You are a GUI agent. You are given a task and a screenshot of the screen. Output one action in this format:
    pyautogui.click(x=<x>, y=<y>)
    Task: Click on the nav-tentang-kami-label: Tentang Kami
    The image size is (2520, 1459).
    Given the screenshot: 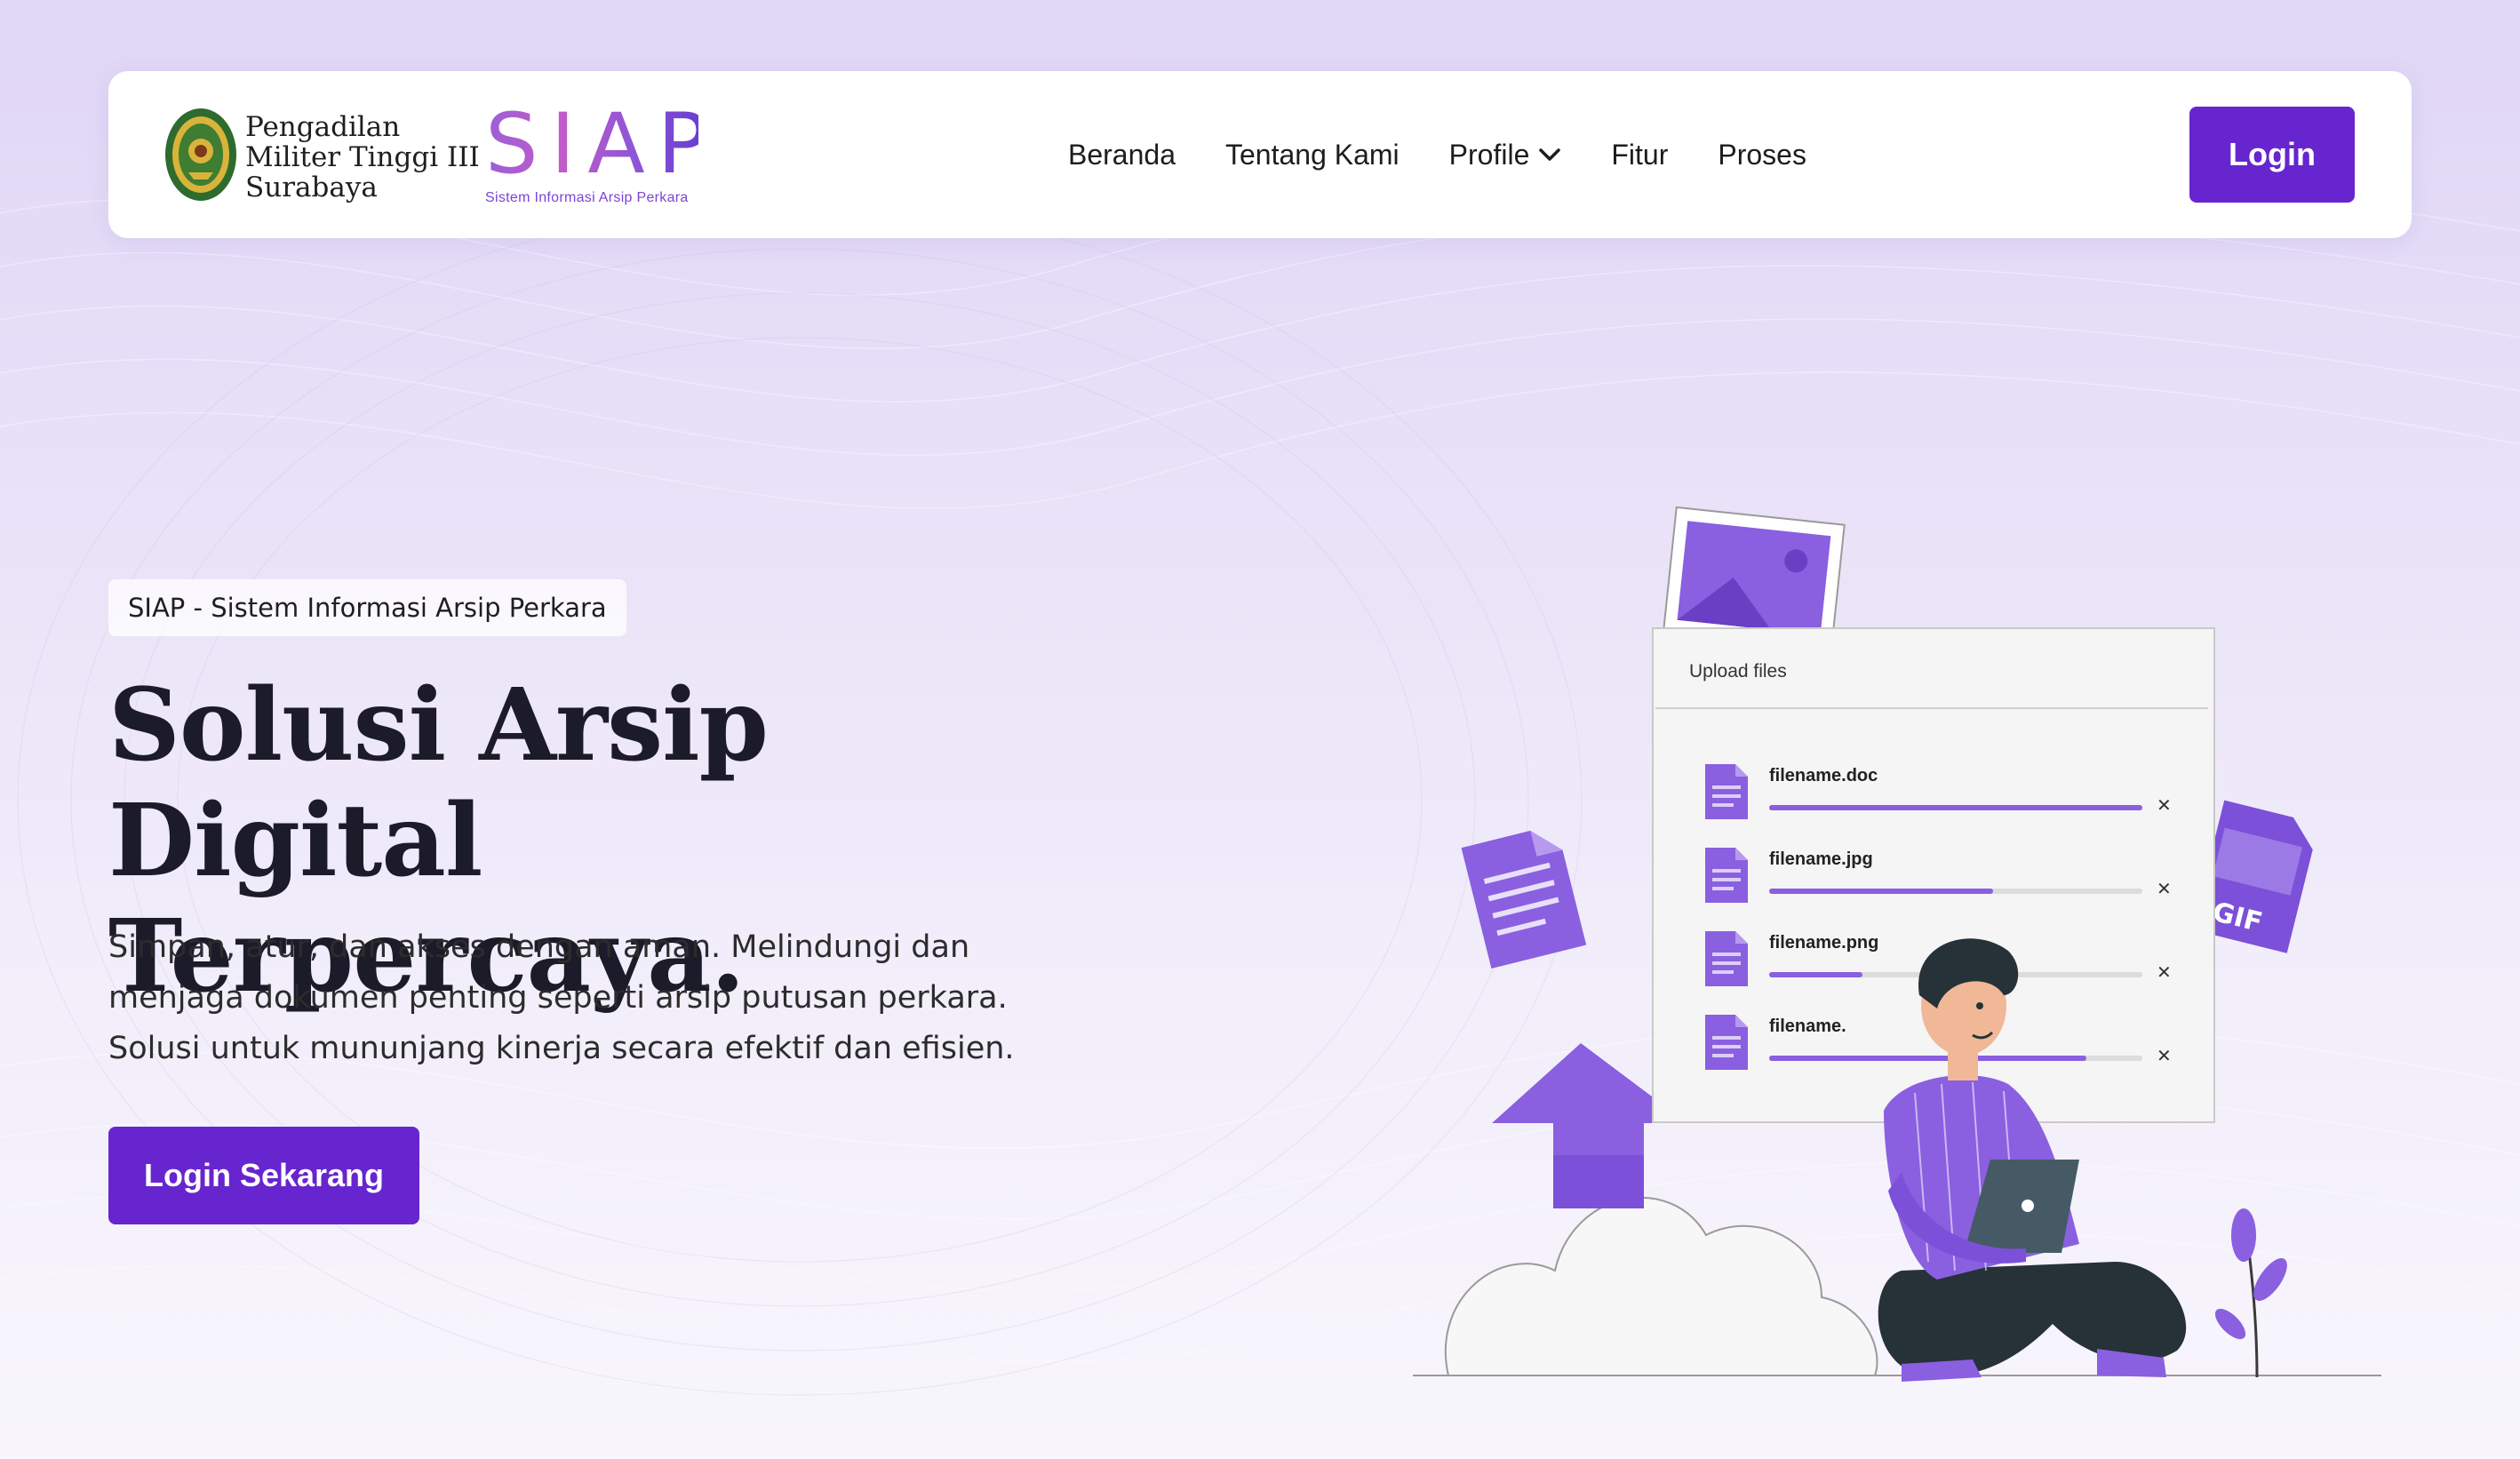 What is the action you would take?
    pyautogui.click(x=1312, y=154)
    